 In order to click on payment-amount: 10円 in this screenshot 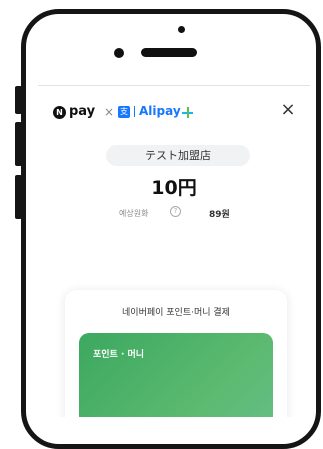, I will do `click(174, 188)`.